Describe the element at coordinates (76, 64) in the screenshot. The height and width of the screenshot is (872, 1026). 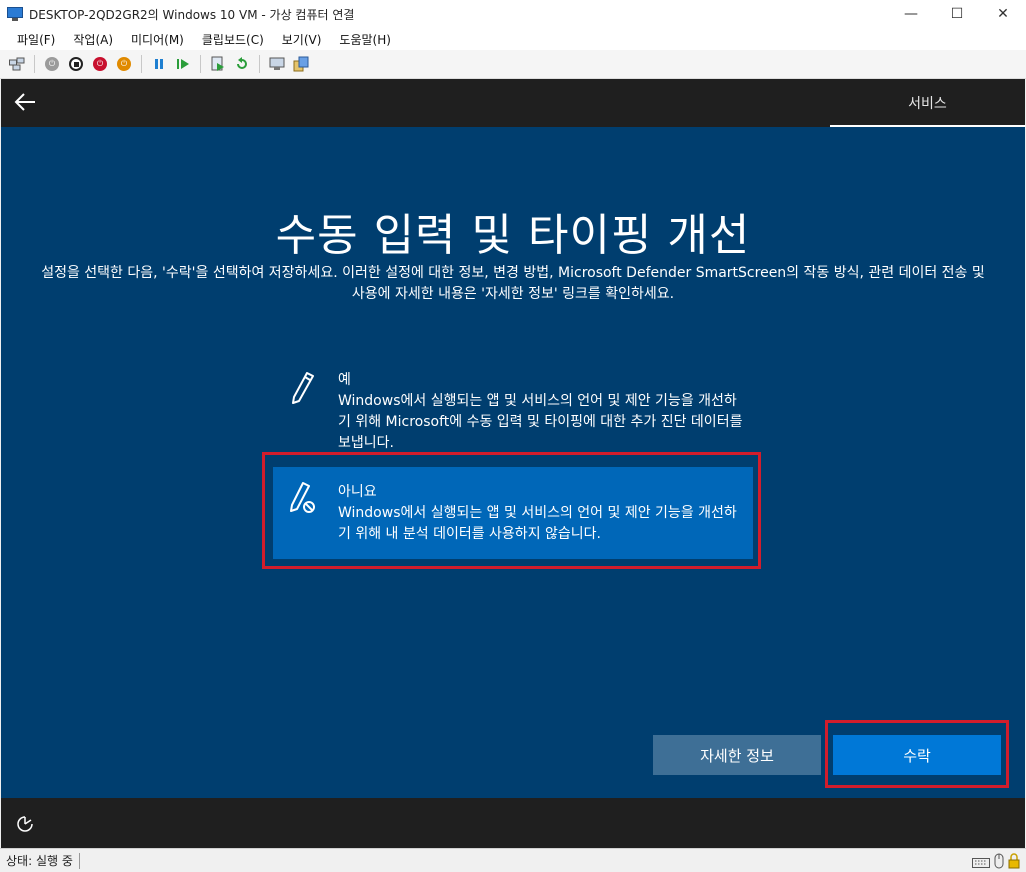
I see `turn-off-icon` at that location.